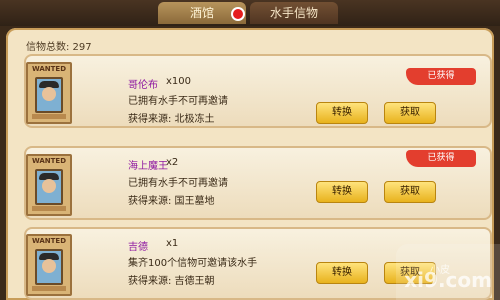  I want to click on status-text: 集齐100个信物可邀请该水手, so click(193, 263).